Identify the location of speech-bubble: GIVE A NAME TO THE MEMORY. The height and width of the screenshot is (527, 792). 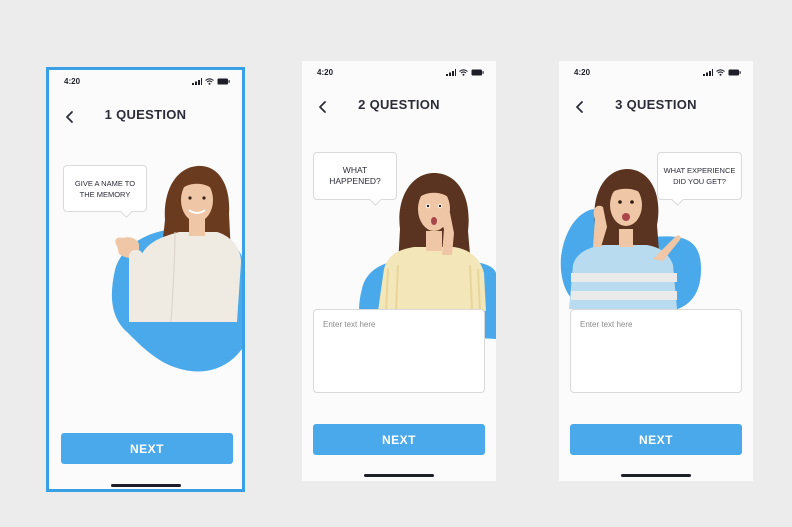
(105, 188).